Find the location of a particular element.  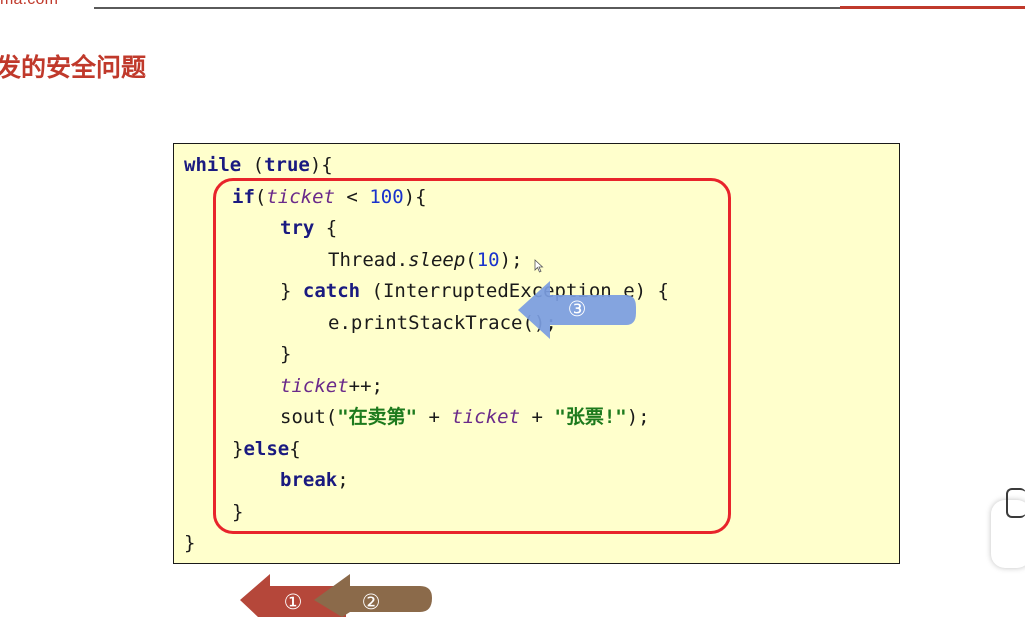

site-url: ma.com is located at coordinates (29, 4).